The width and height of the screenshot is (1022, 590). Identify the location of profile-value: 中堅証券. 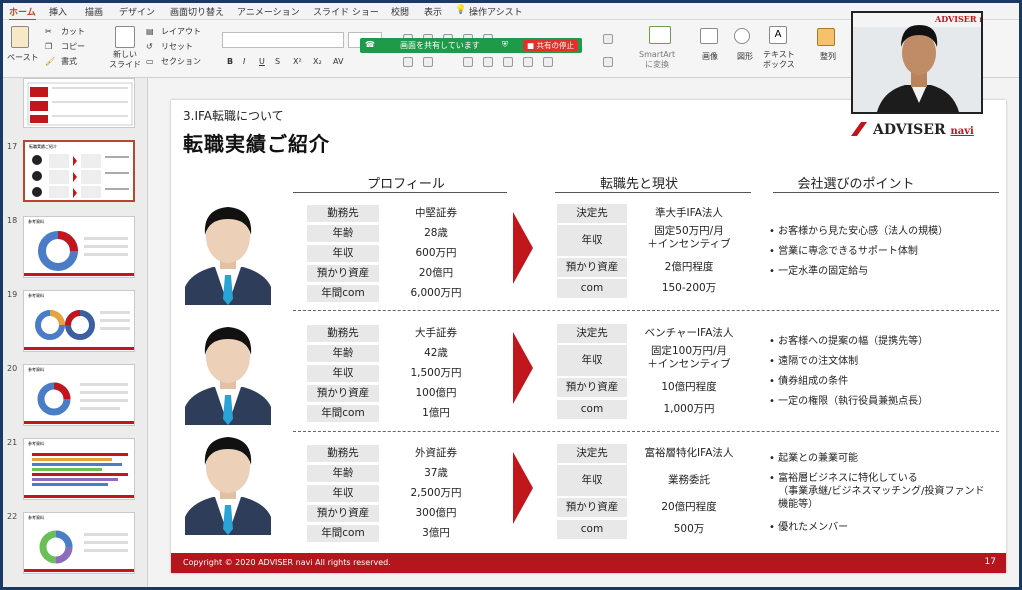
(436, 213).